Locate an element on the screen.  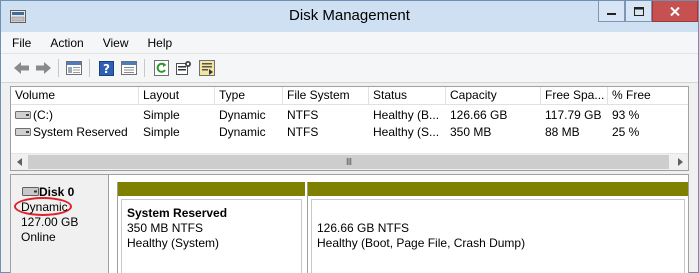
scroll-grip: III is located at coordinates (348, 162).